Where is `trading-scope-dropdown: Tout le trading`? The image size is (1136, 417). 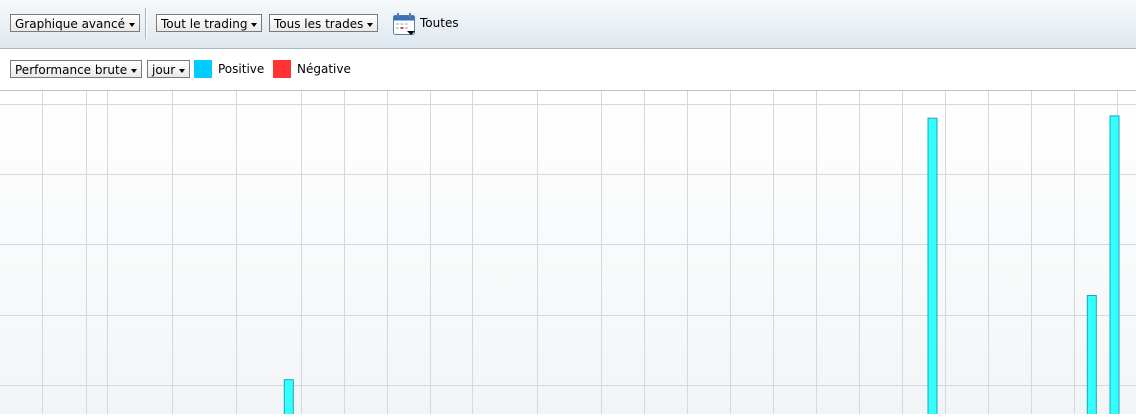 trading-scope-dropdown: Tout le trading is located at coordinates (209, 23).